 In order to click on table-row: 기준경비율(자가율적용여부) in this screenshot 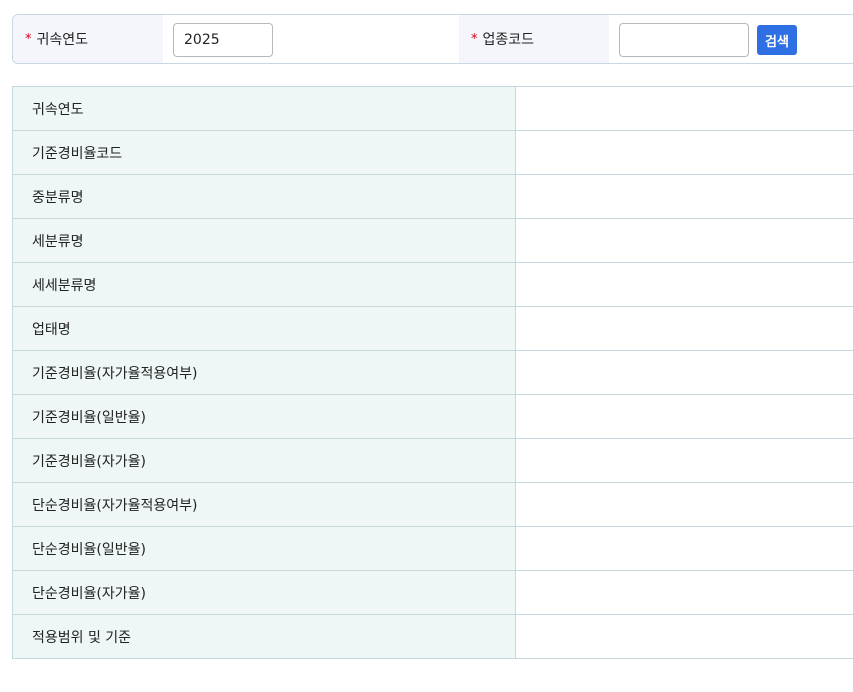, I will do `click(432, 372)`.